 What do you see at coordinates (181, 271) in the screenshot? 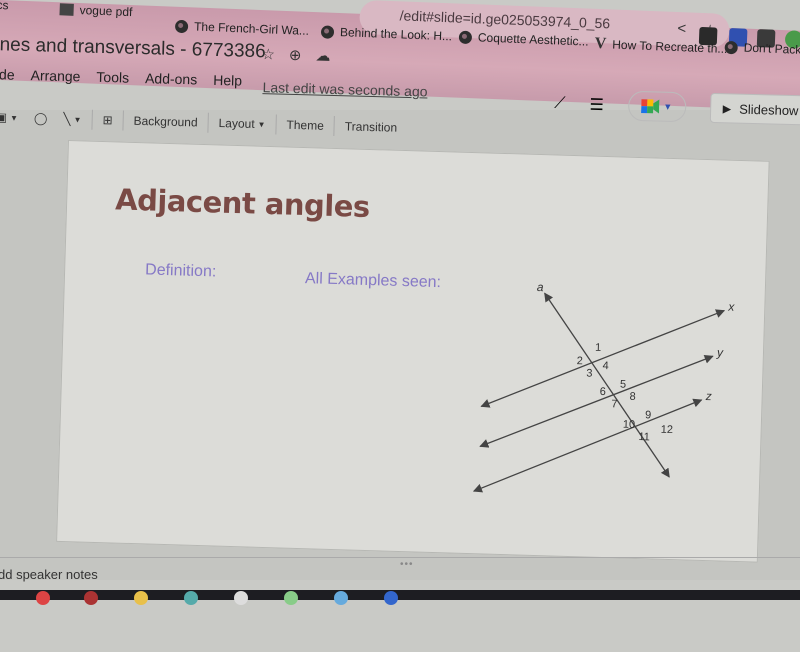
I see `definition-label: Definition:` at bounding box center [181, 271].